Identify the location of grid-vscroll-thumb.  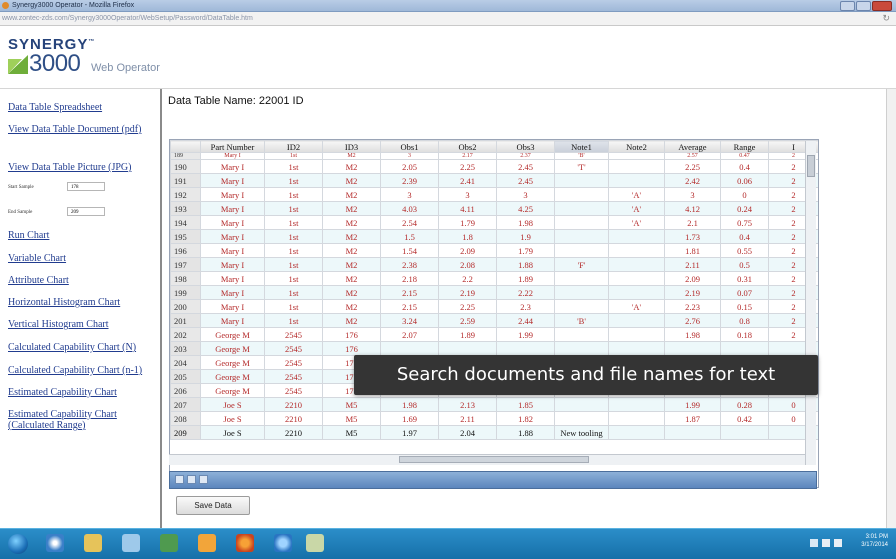
(811, 166).